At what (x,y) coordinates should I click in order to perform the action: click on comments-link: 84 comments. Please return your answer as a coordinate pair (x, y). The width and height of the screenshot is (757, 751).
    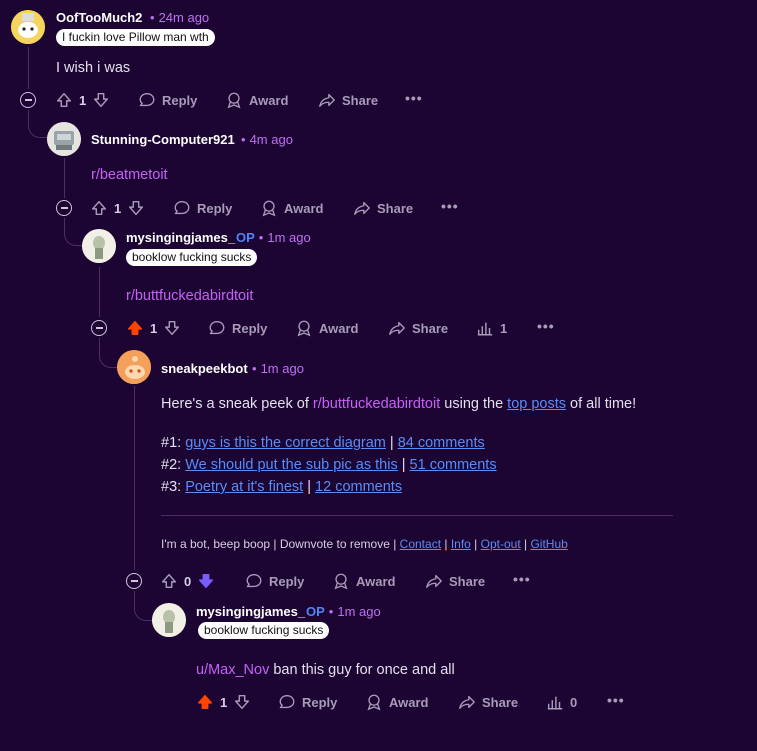
    Looking at the image, I should click on (441, 443).